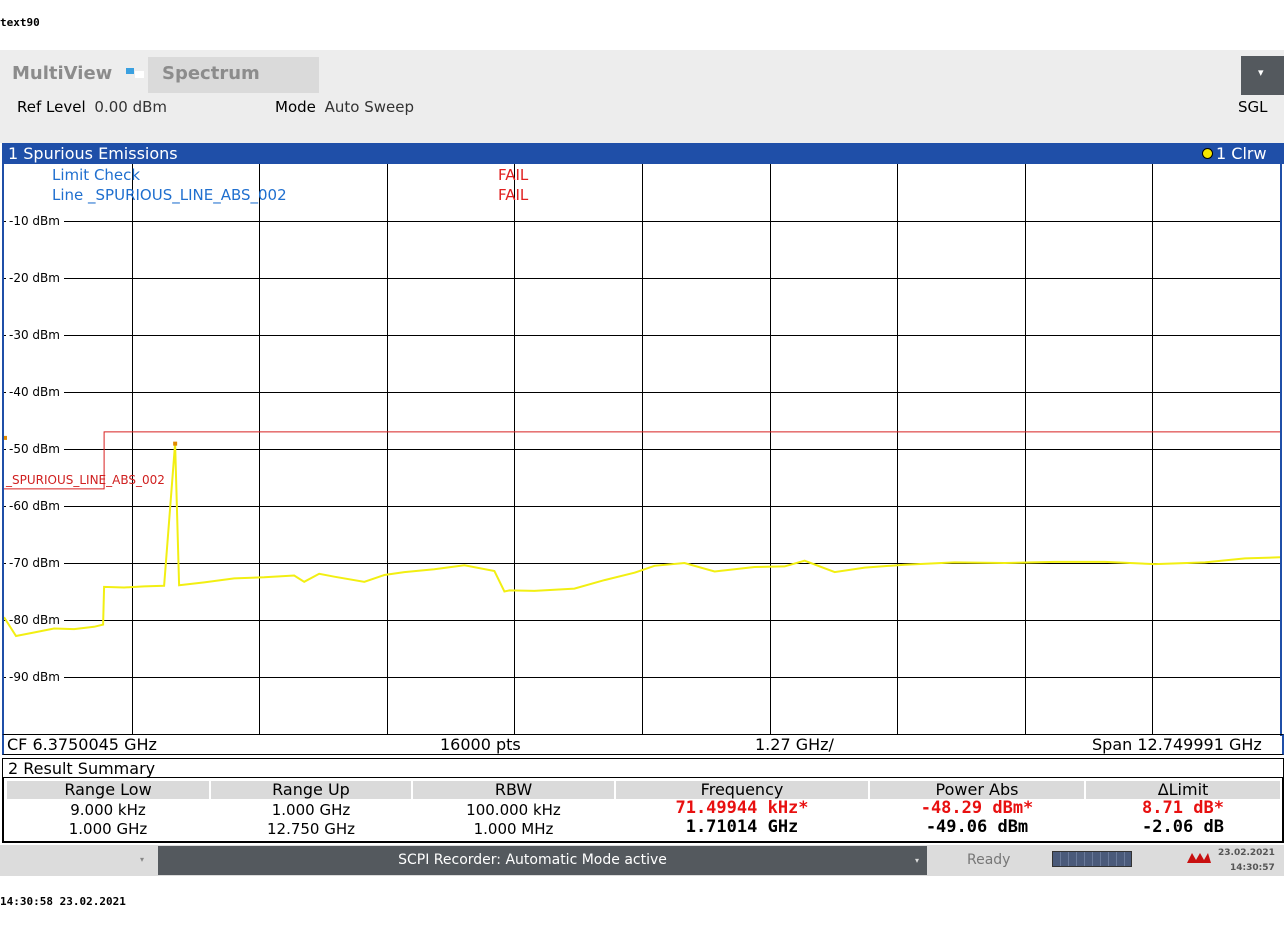 Image resolution: width=1284 pixels, height=927 pixels. I want to click on scpi-recorder-bar: SCPI Recorder: Automatic Mode active ▾, so click(542, 860).